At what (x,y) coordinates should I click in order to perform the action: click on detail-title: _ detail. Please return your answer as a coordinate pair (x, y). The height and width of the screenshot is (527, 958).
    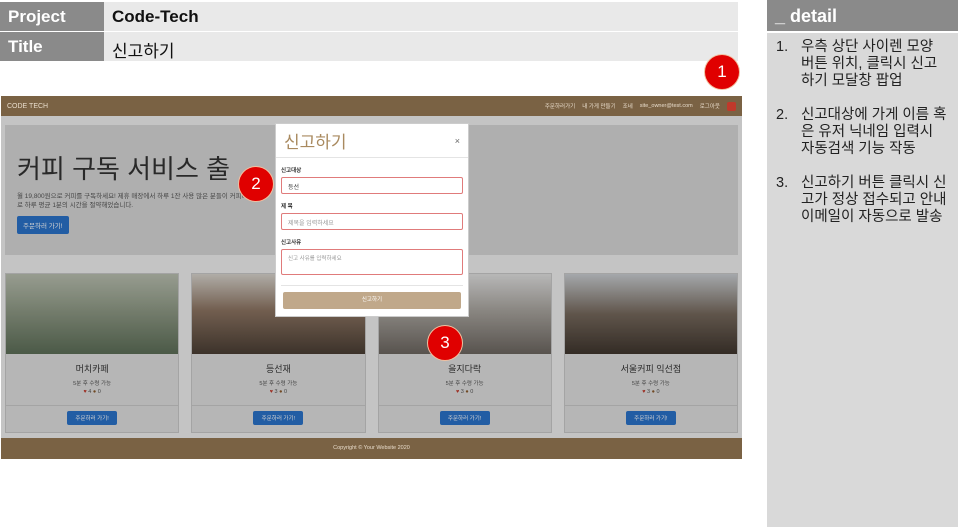
    Looking at the image, I should click on (862, 16).